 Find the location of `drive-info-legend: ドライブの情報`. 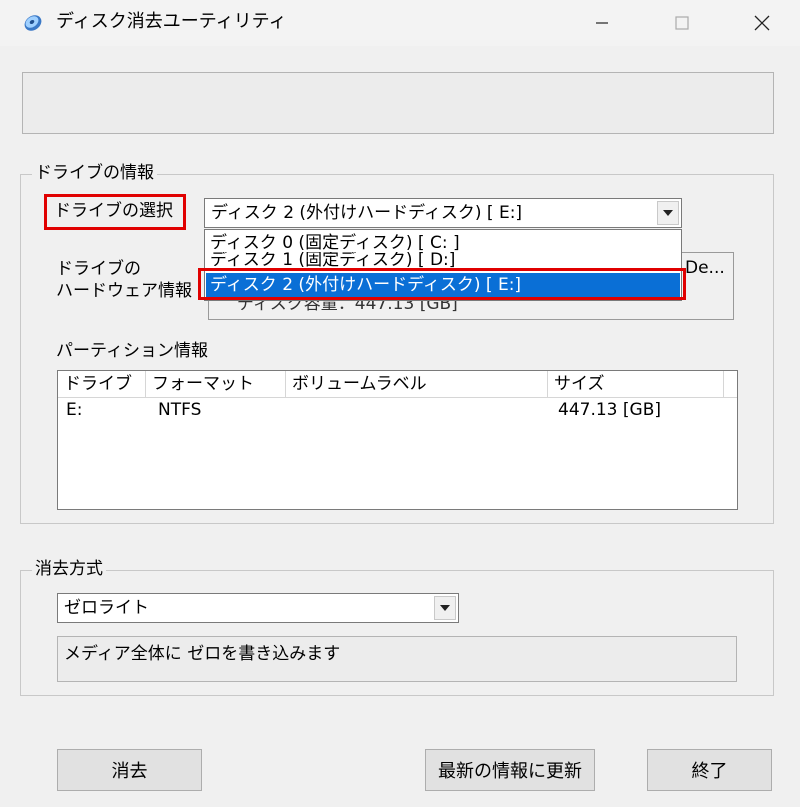

drive-info-legend: ドライブの情報 is located at coordinates (94, 173).